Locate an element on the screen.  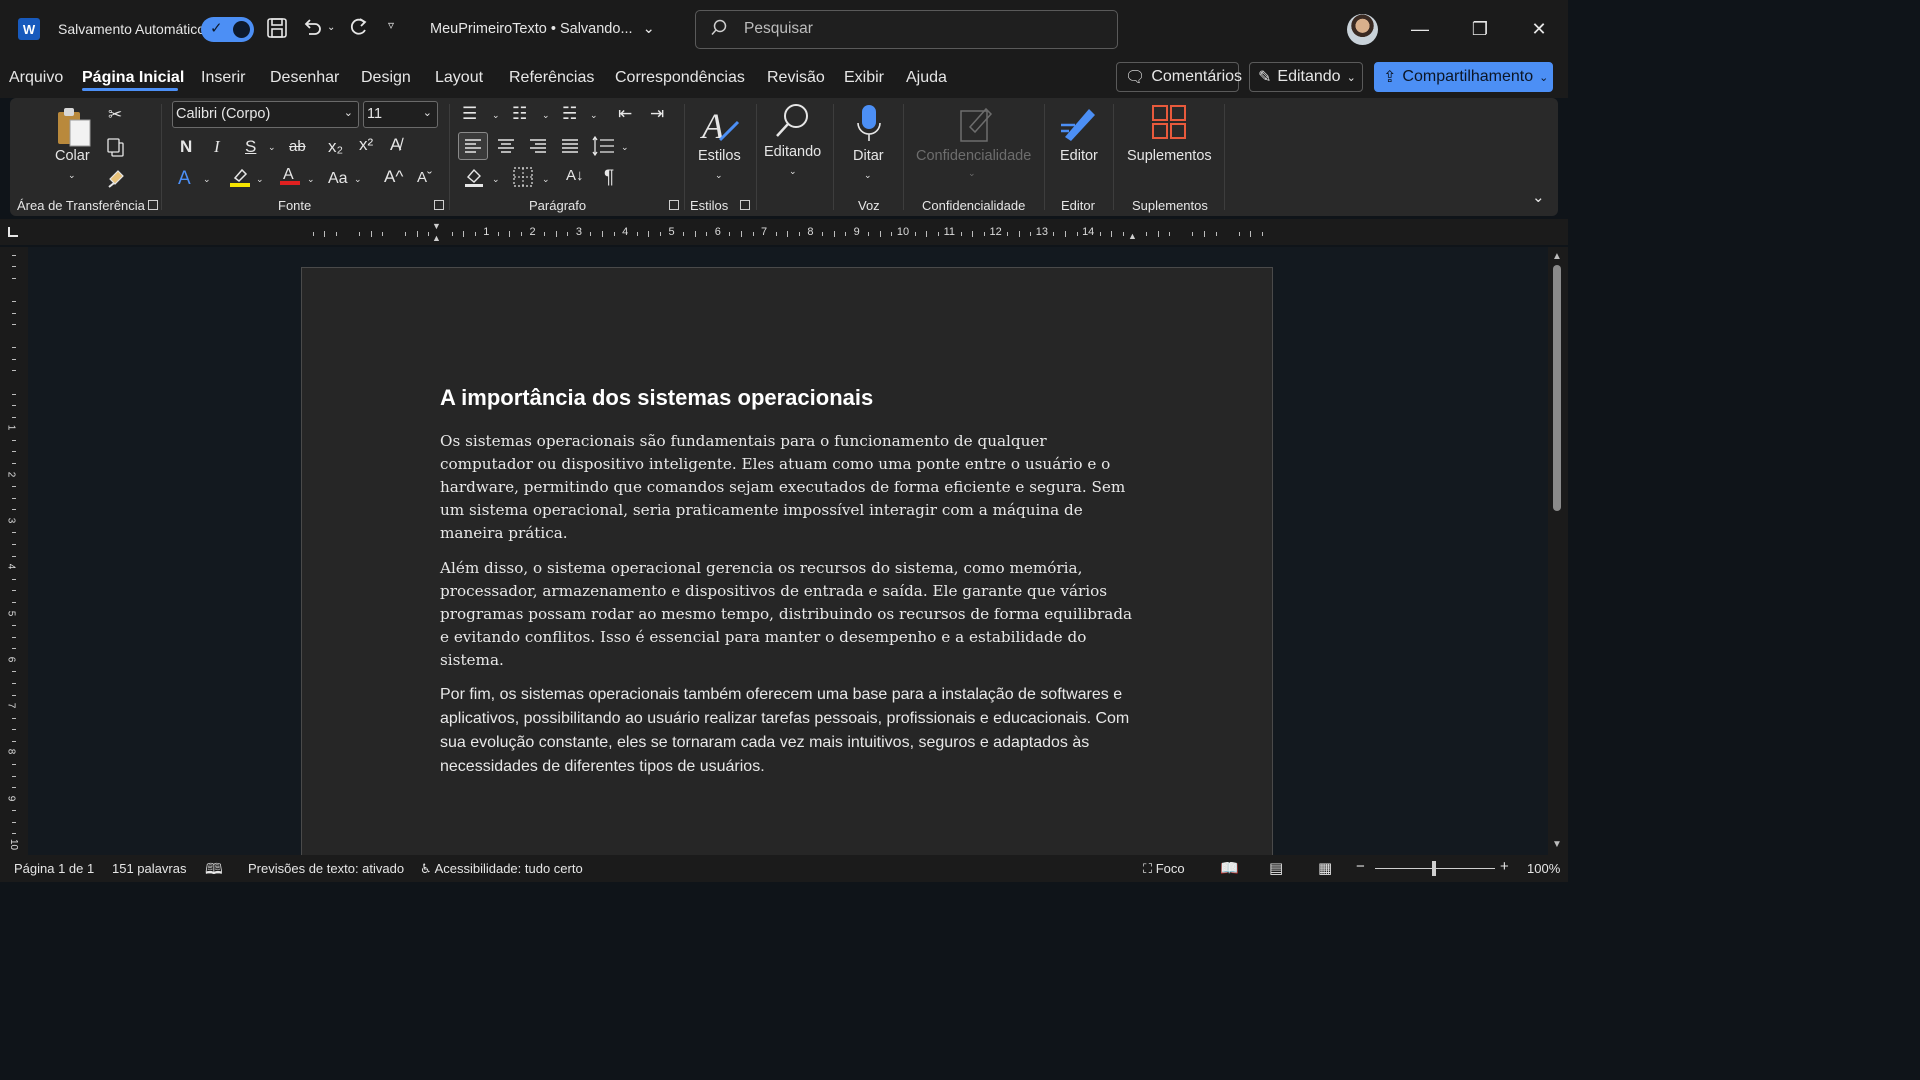
undo-dropdown-icon: ⌄ is located at coordinates (331, 27).